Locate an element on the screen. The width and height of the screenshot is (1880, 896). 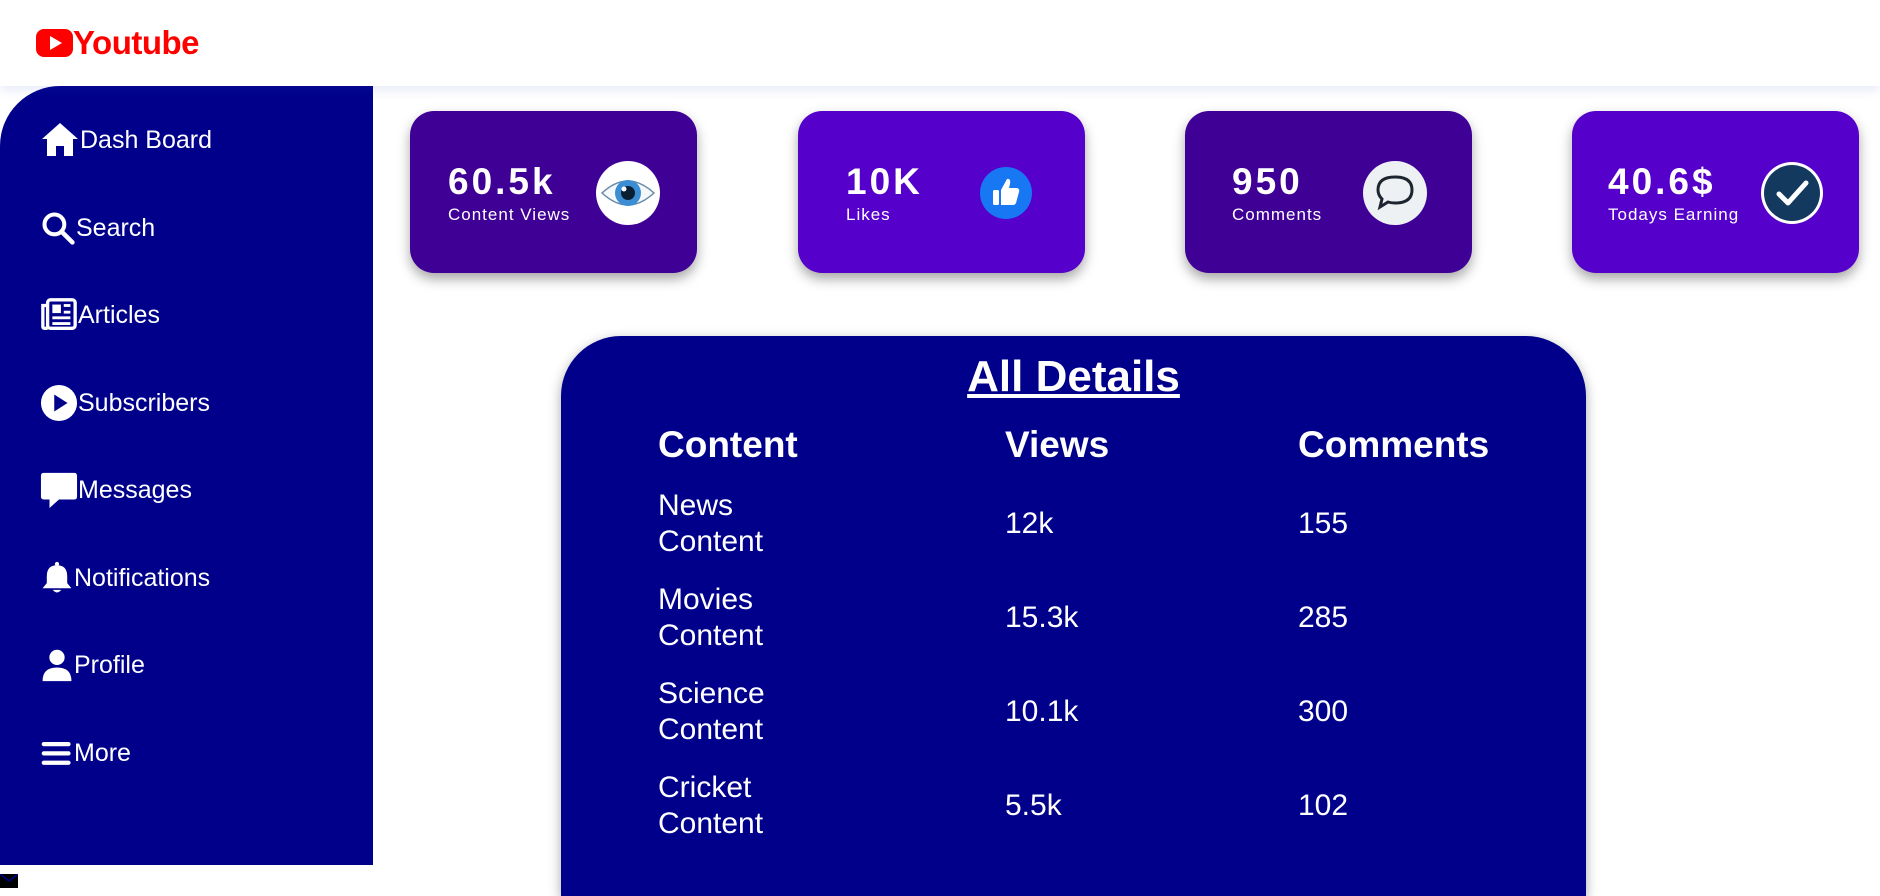
search-icon is located at coordinates (58, 228).